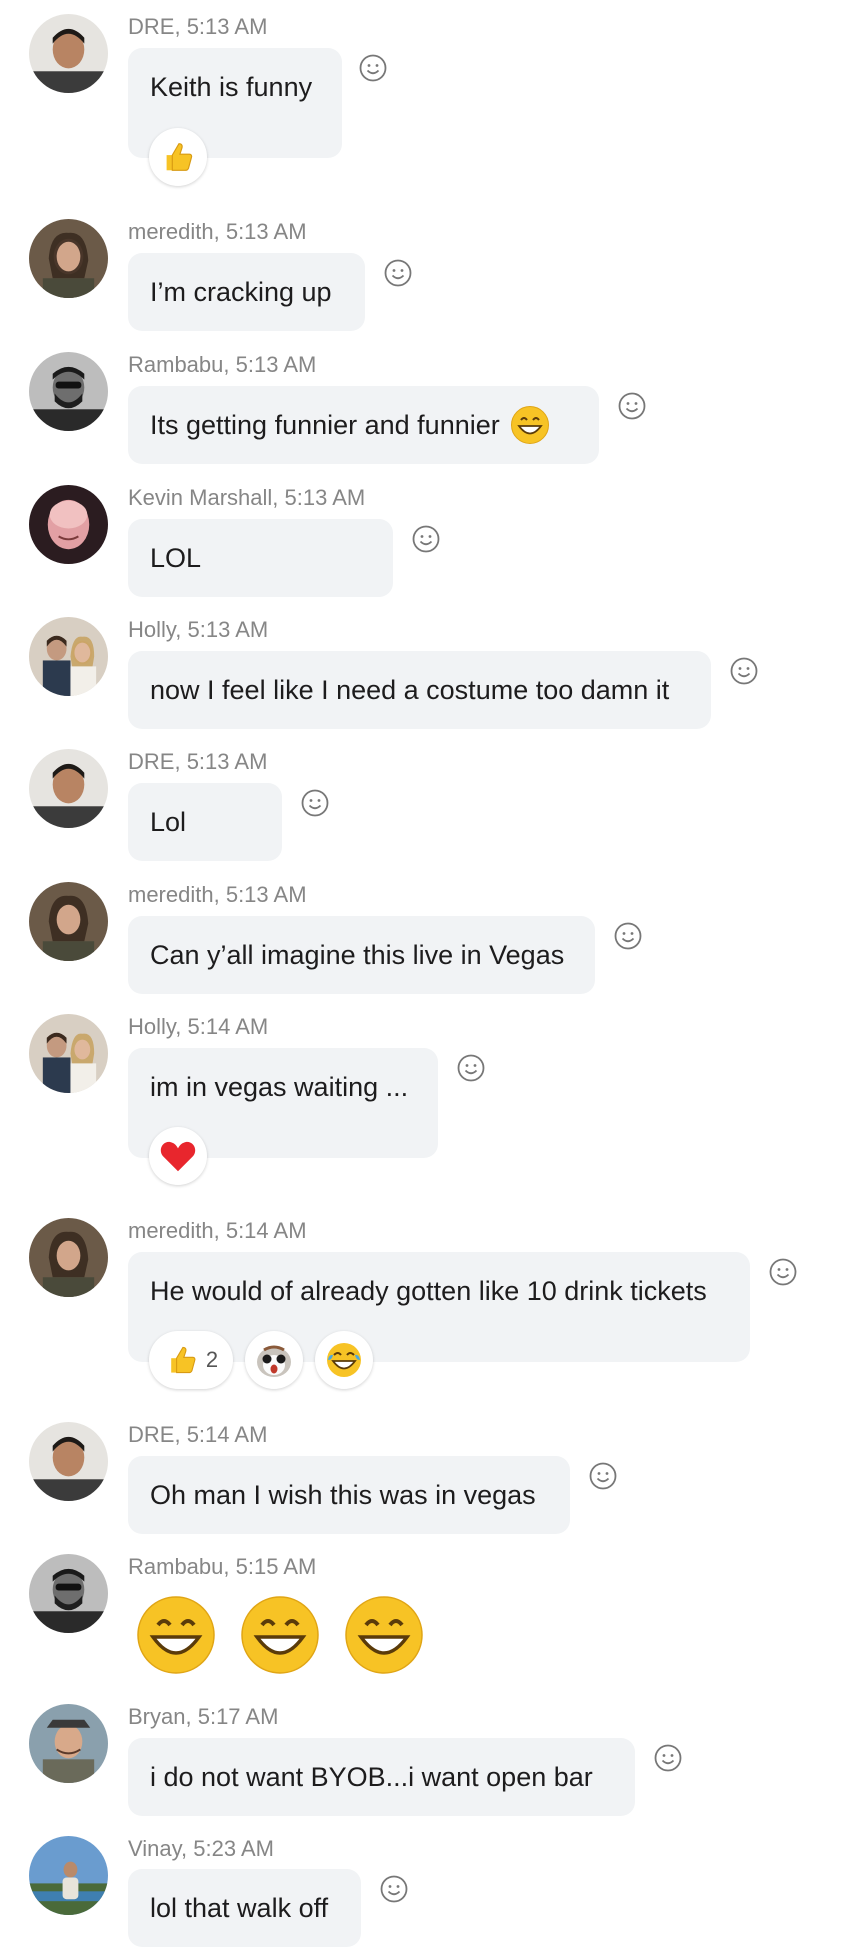  I want to click on message-text: Its getting funnier and funnier, so click(325, 424).